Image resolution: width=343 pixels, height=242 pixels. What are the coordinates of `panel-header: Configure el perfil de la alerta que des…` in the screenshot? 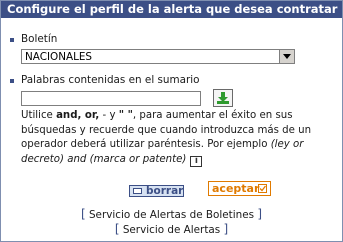 It's located at (171, 9).